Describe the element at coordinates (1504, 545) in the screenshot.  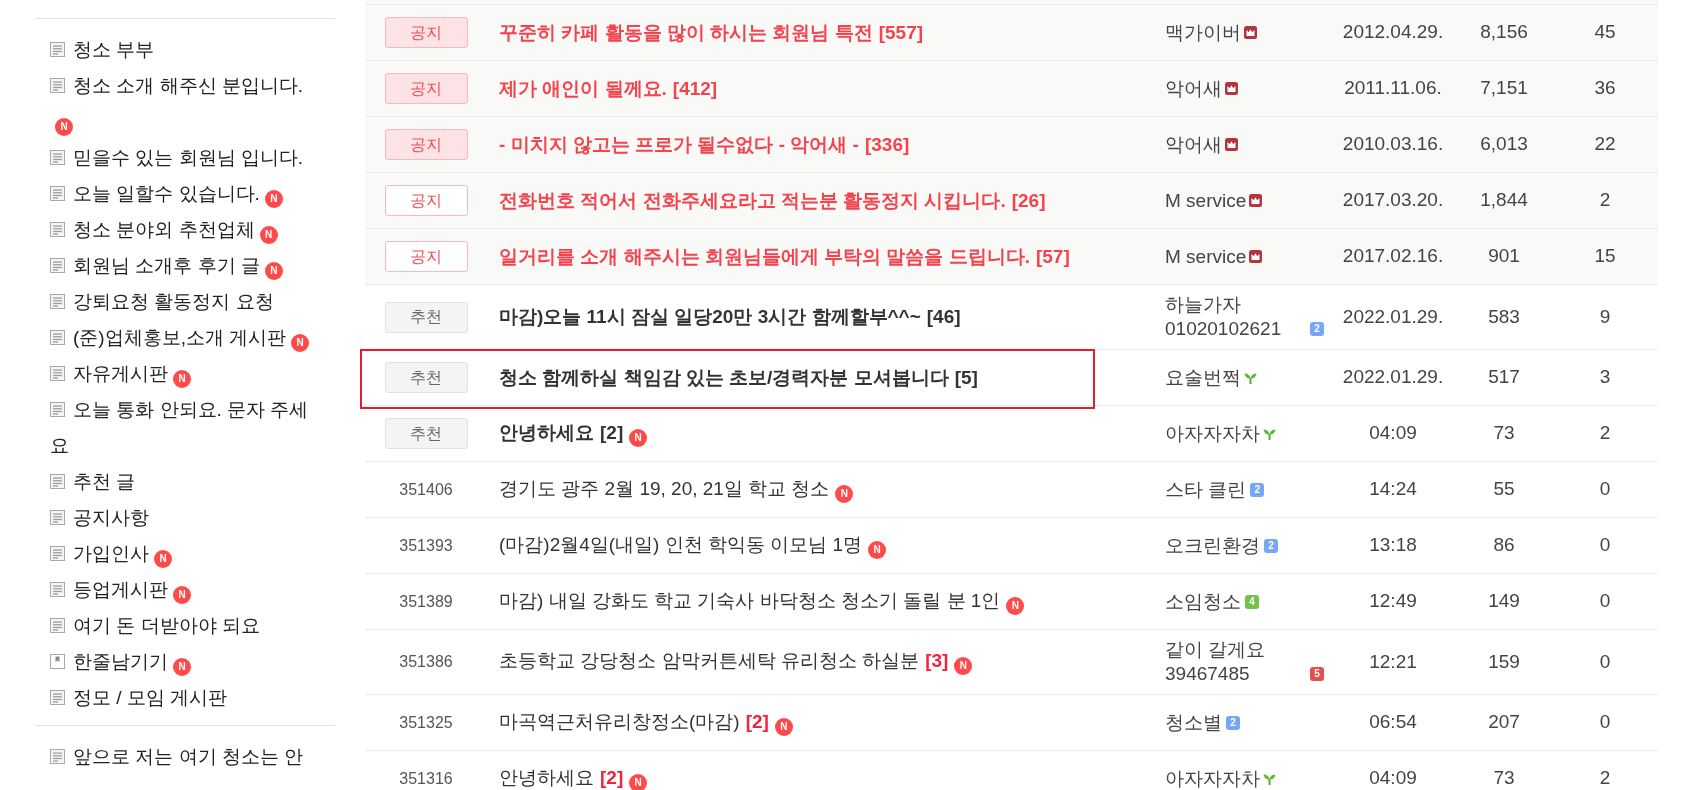
I see `view-count: 86` at that location.